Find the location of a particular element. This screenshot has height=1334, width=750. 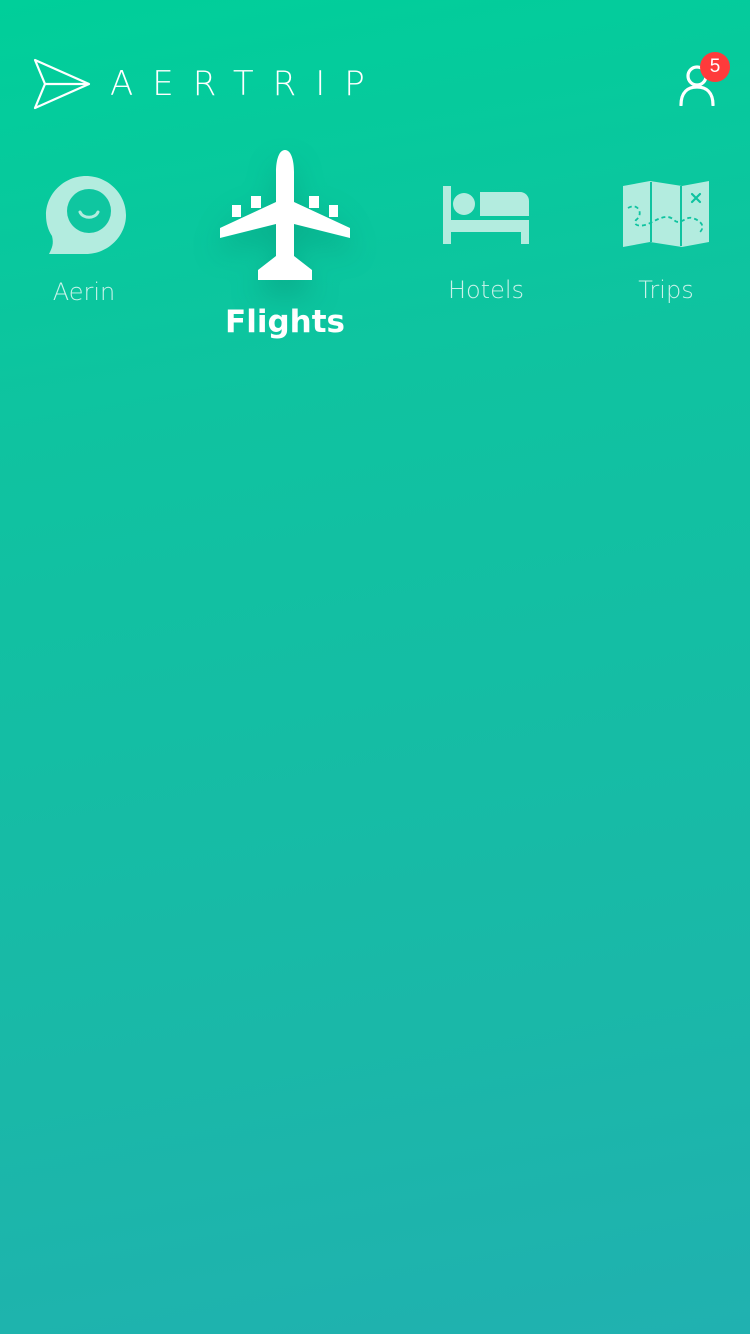

nav-item-flights: Flights is located at coordinates (285, 243).